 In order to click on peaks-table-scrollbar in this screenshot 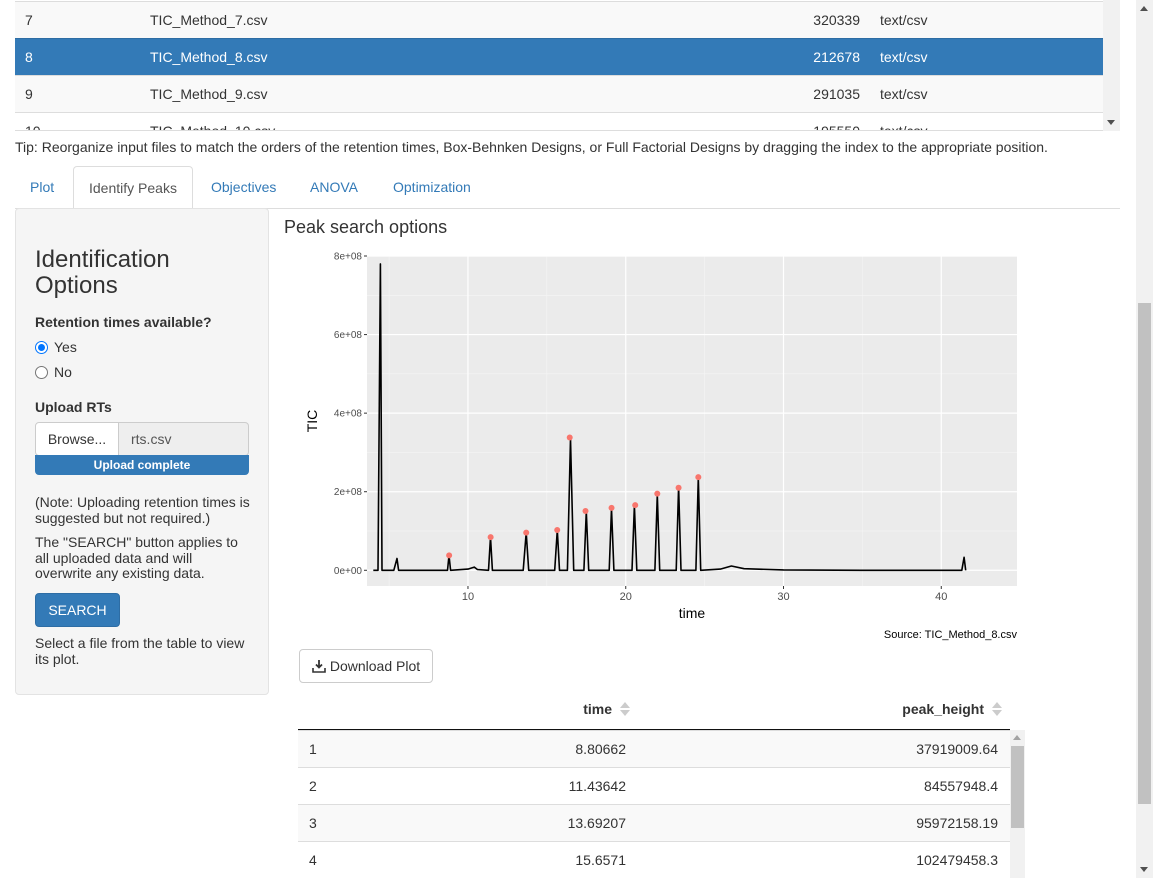, I will do `click(1017, 804)`.